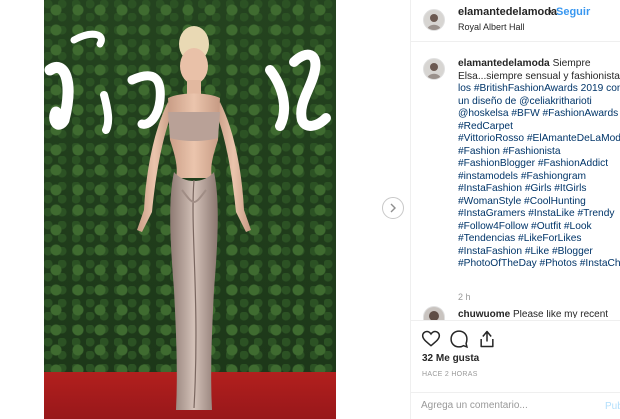 The height and width of the screenshot is (419, 620). Describe the element at coordinates (459, 339) in the screenshot. I see `comment-icon` at that location.